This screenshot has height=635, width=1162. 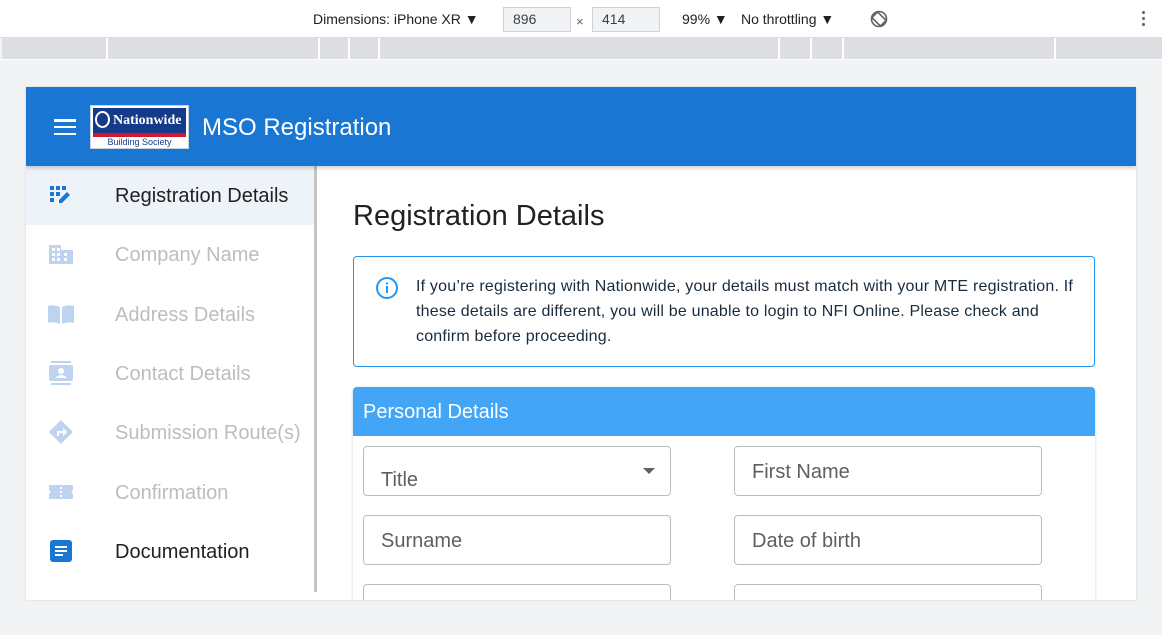 What do you see at coordinates (187, 255) in the screenshot?
I see `sidebar-item-label: Company Name` at bounding box center [187, 255].